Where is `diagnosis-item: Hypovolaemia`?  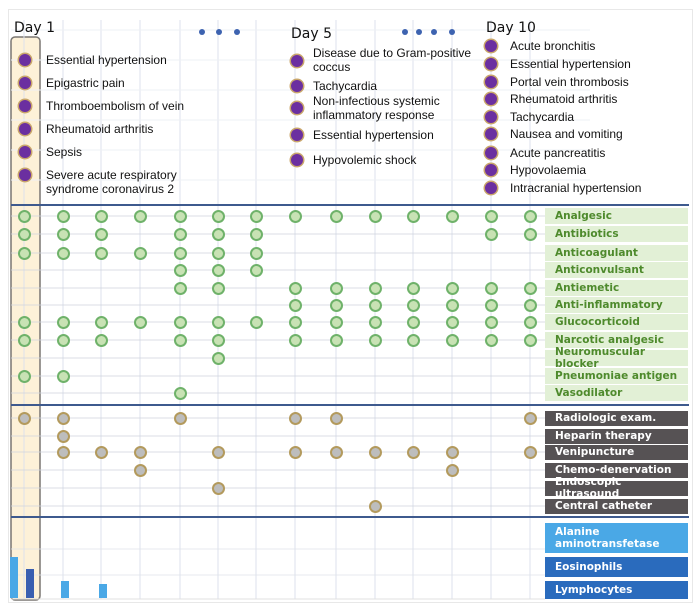 diagnosis-item: Hypovolaemia is located at coordinates (548, 170).